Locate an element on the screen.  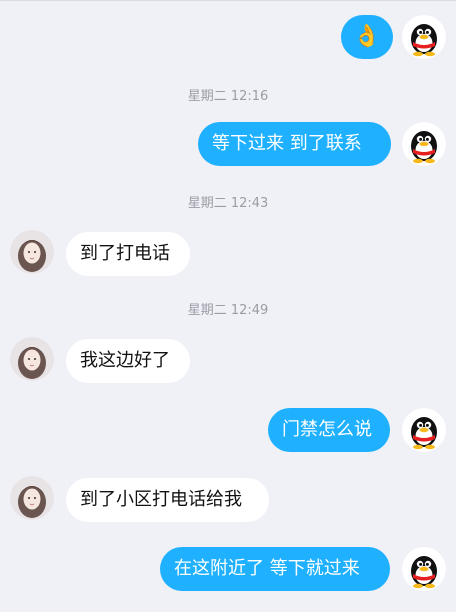
outgoing-message-bubble: 在这附近了 等下就过来 is located at coordinates (275, 569).